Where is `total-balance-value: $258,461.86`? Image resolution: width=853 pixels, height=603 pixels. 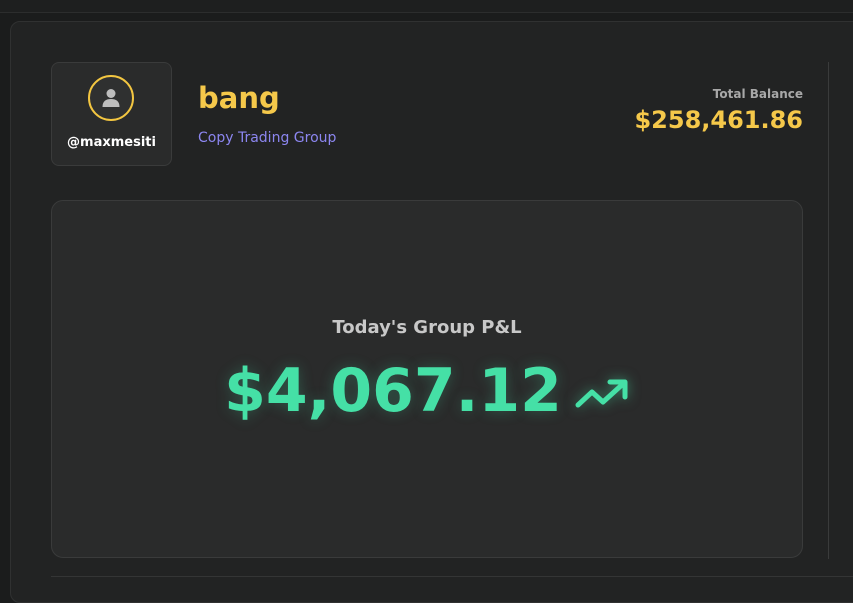
total-balance-value: $258,461.86 is located at coordinates (718, 120).